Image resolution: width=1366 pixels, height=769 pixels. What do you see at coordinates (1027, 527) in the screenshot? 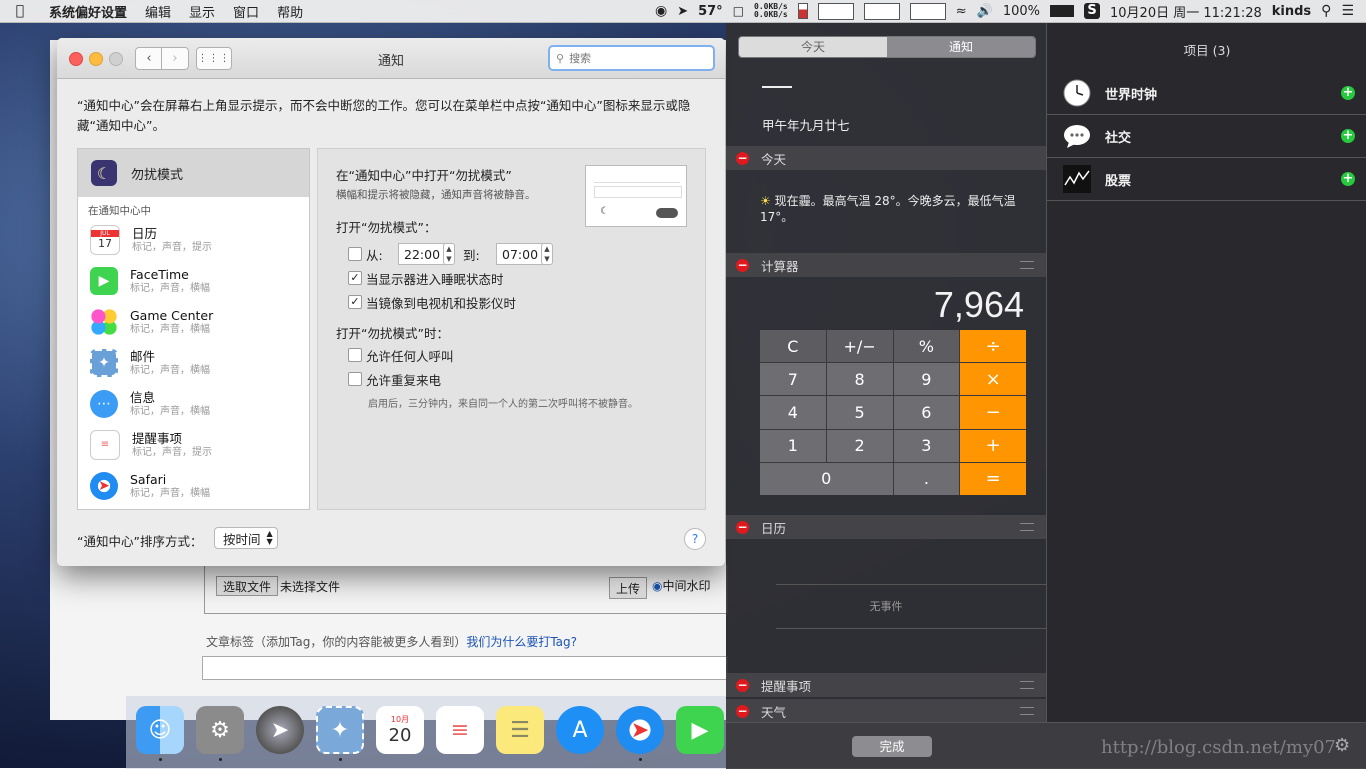
I see `calendar-drag-handle` at bounding box center [1027, 527].